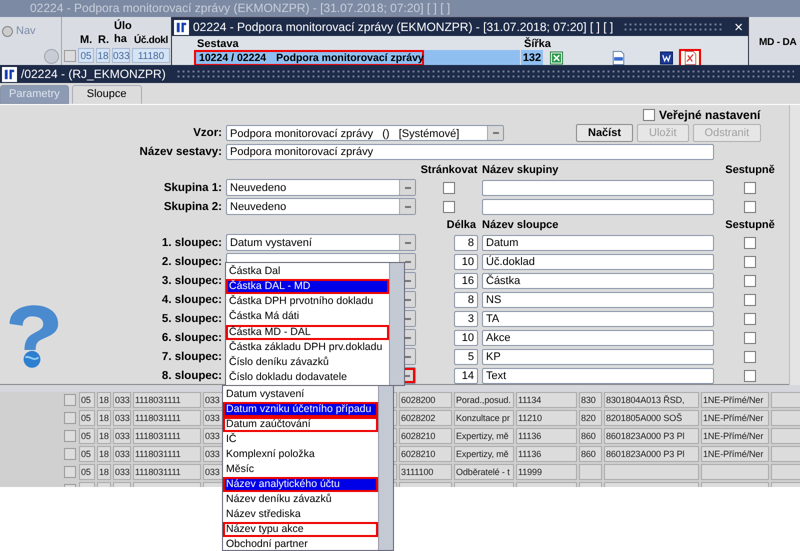 The width and height of the screenshot is (800, 551). Describe the element at coordinates (466, 280) in the screenshot. I see `length-field: 16` at that location.